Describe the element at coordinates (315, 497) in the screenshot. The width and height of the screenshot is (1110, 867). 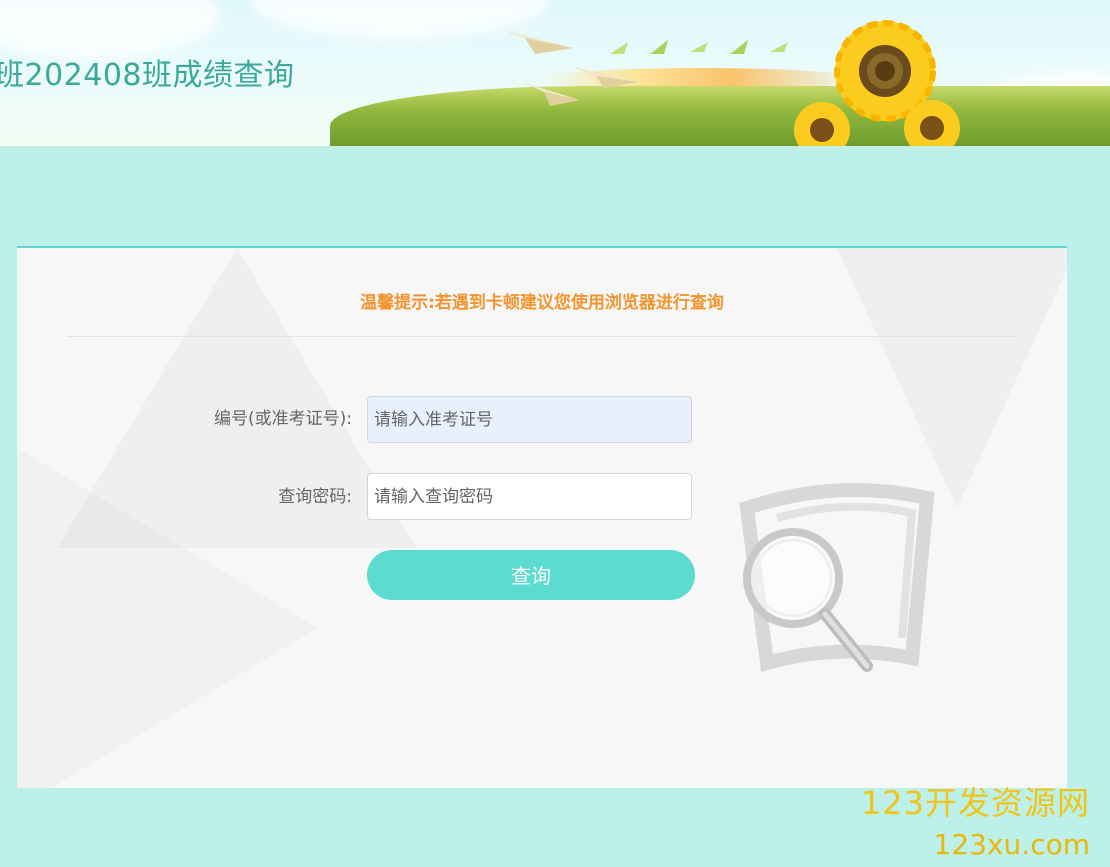
I see `password-field-label: 查询密码:` at that location.